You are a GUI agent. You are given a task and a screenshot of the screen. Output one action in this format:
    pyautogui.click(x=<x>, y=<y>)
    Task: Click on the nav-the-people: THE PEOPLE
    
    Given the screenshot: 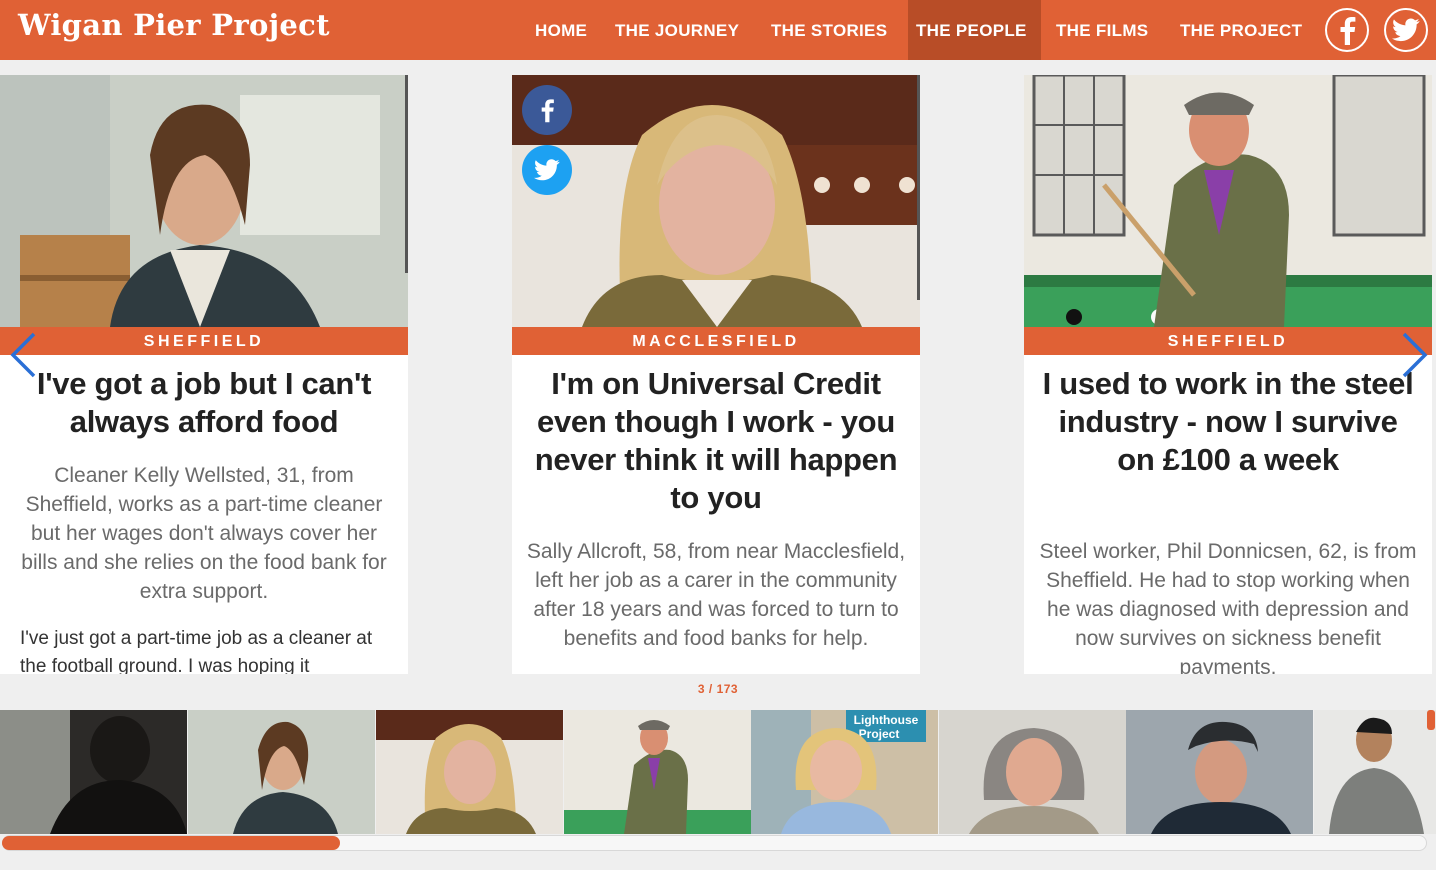 What is the action you would take?
    pyautogui.click(x=974, y=30)
    